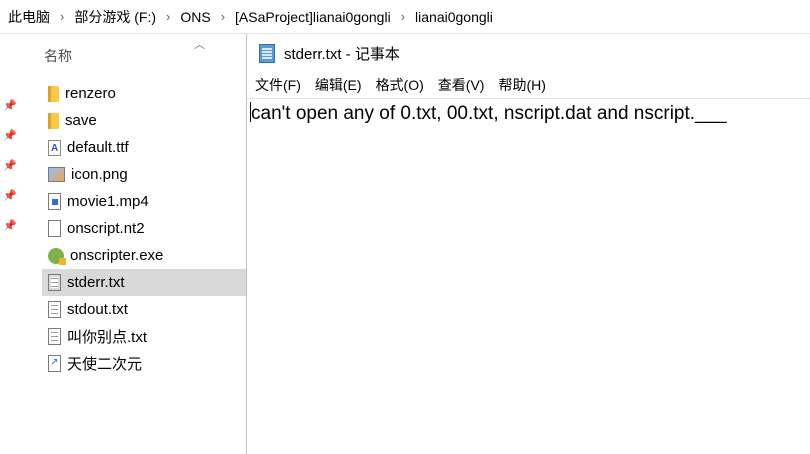 The image size is (810, 454). What do you see at coordinates (454, 17) in the screenshot?
I see `breadcrumb-current: lianai0gongli` at bounding box center [454, 17].